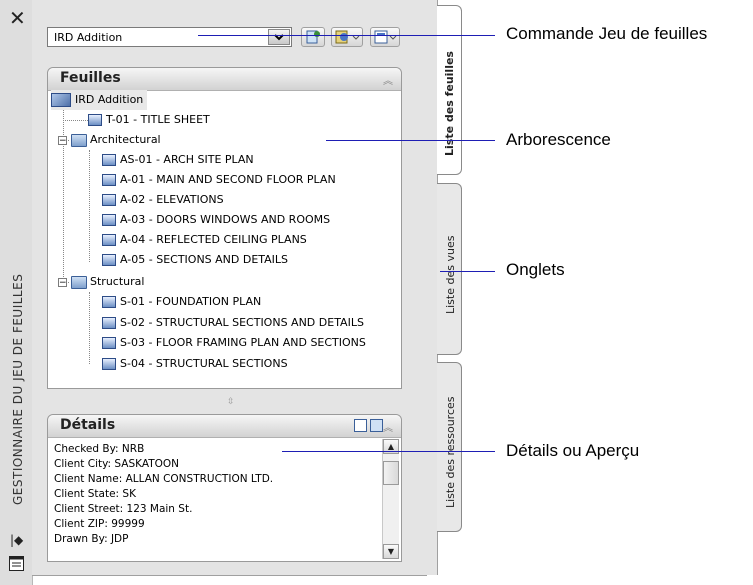 This screenshot has height=585, width=753. I want to click on sheets-panel-title: Feuilles, so click(90, 78).